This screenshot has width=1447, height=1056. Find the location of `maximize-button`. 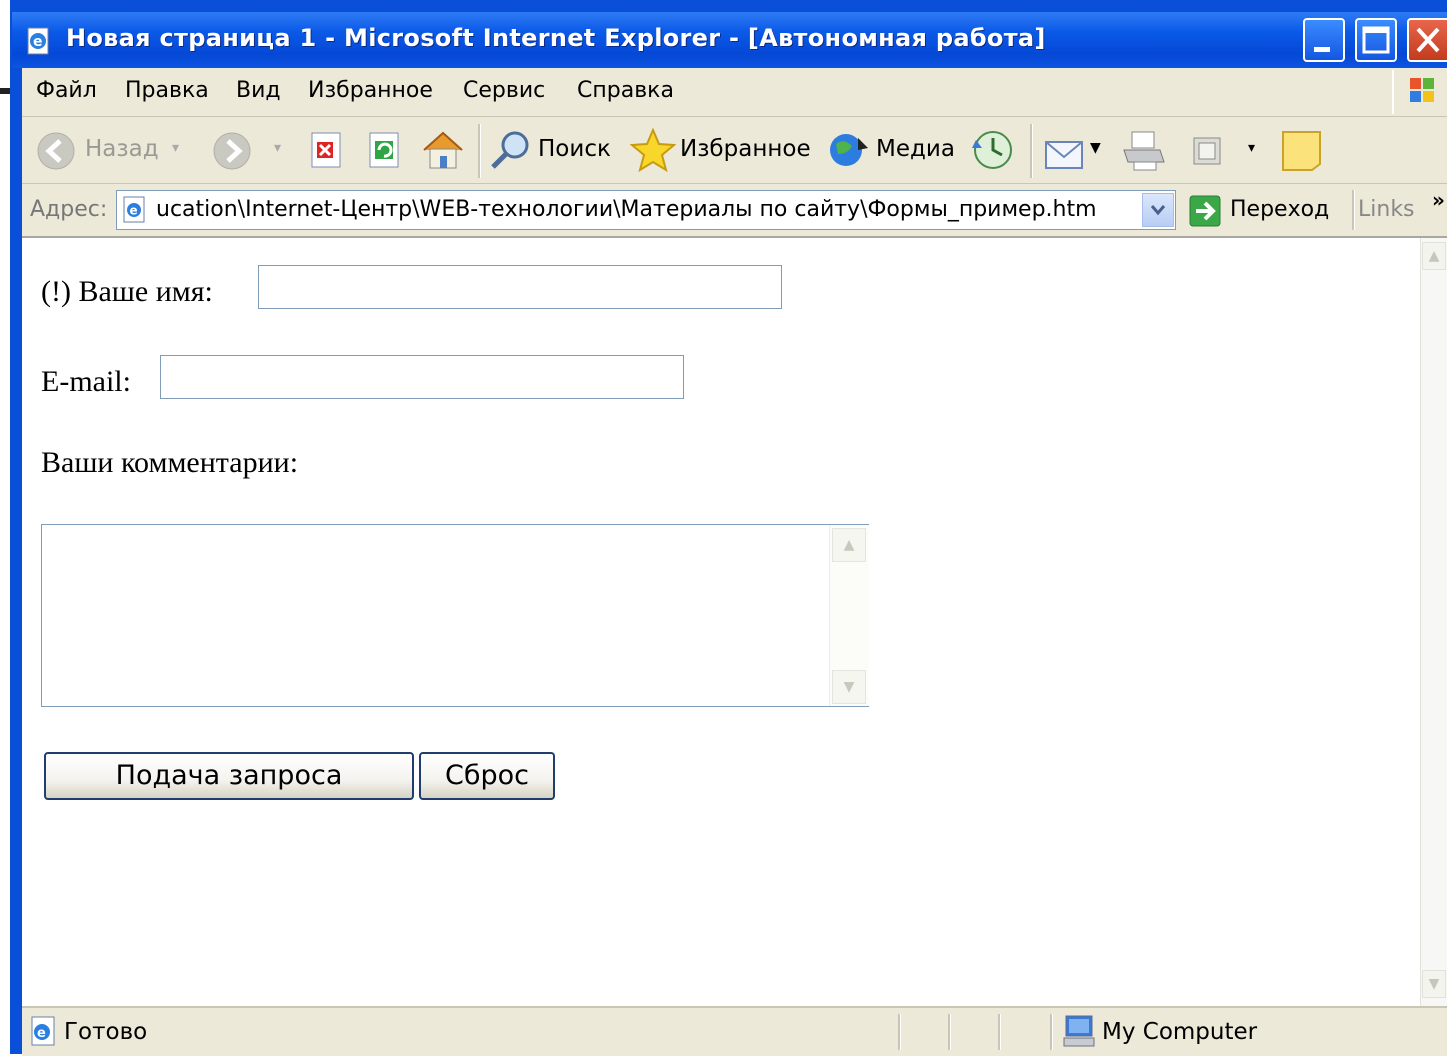

maximize-button is located at coordinates (1376, 40).